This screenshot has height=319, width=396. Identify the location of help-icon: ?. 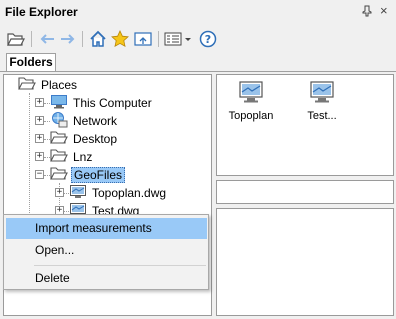
(208, 39).